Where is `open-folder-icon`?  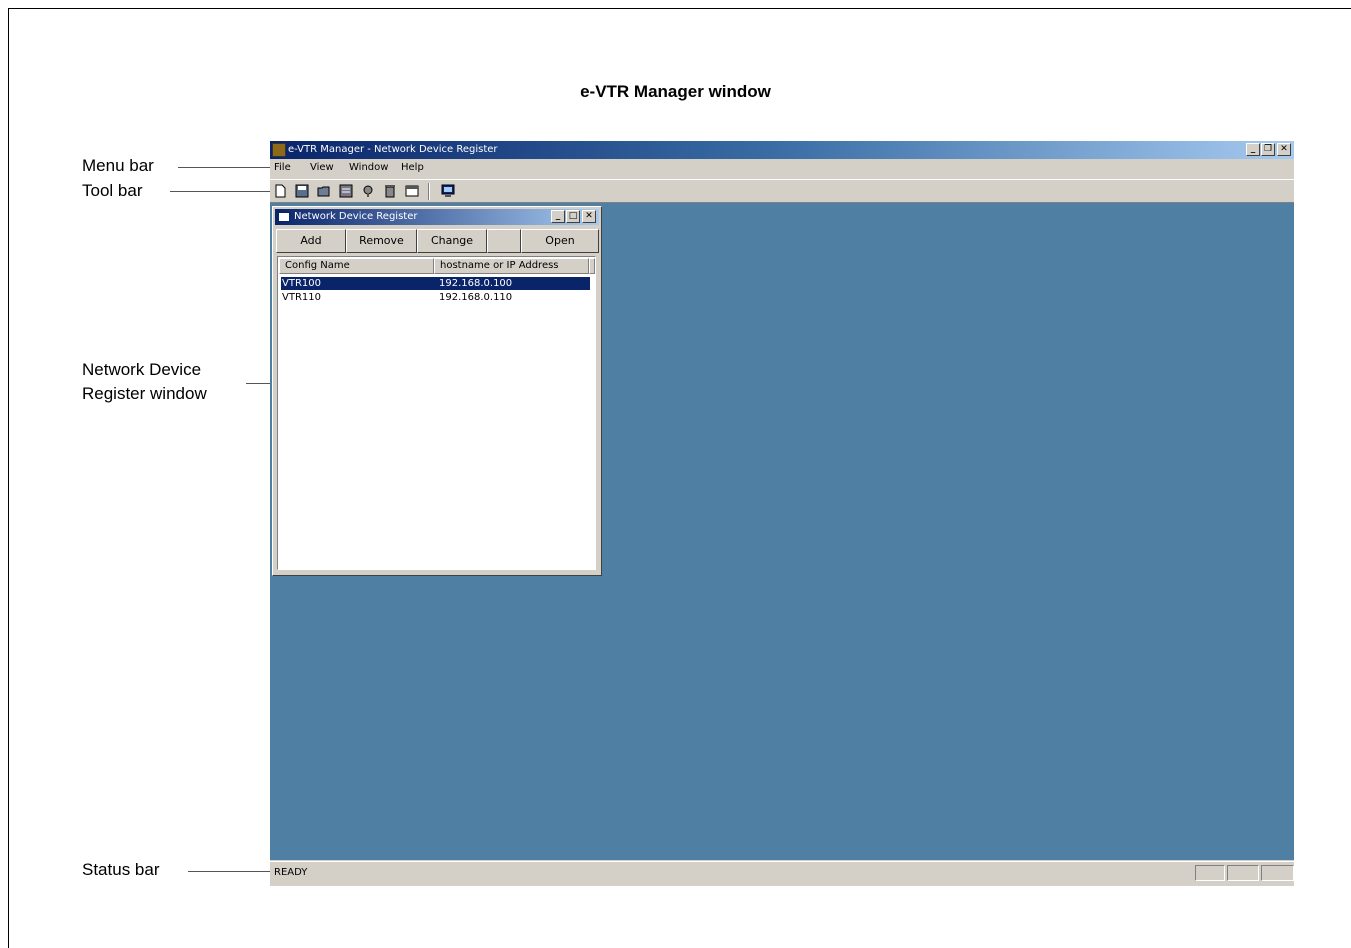
open-folder-icon is located at coordinates (324, 191).